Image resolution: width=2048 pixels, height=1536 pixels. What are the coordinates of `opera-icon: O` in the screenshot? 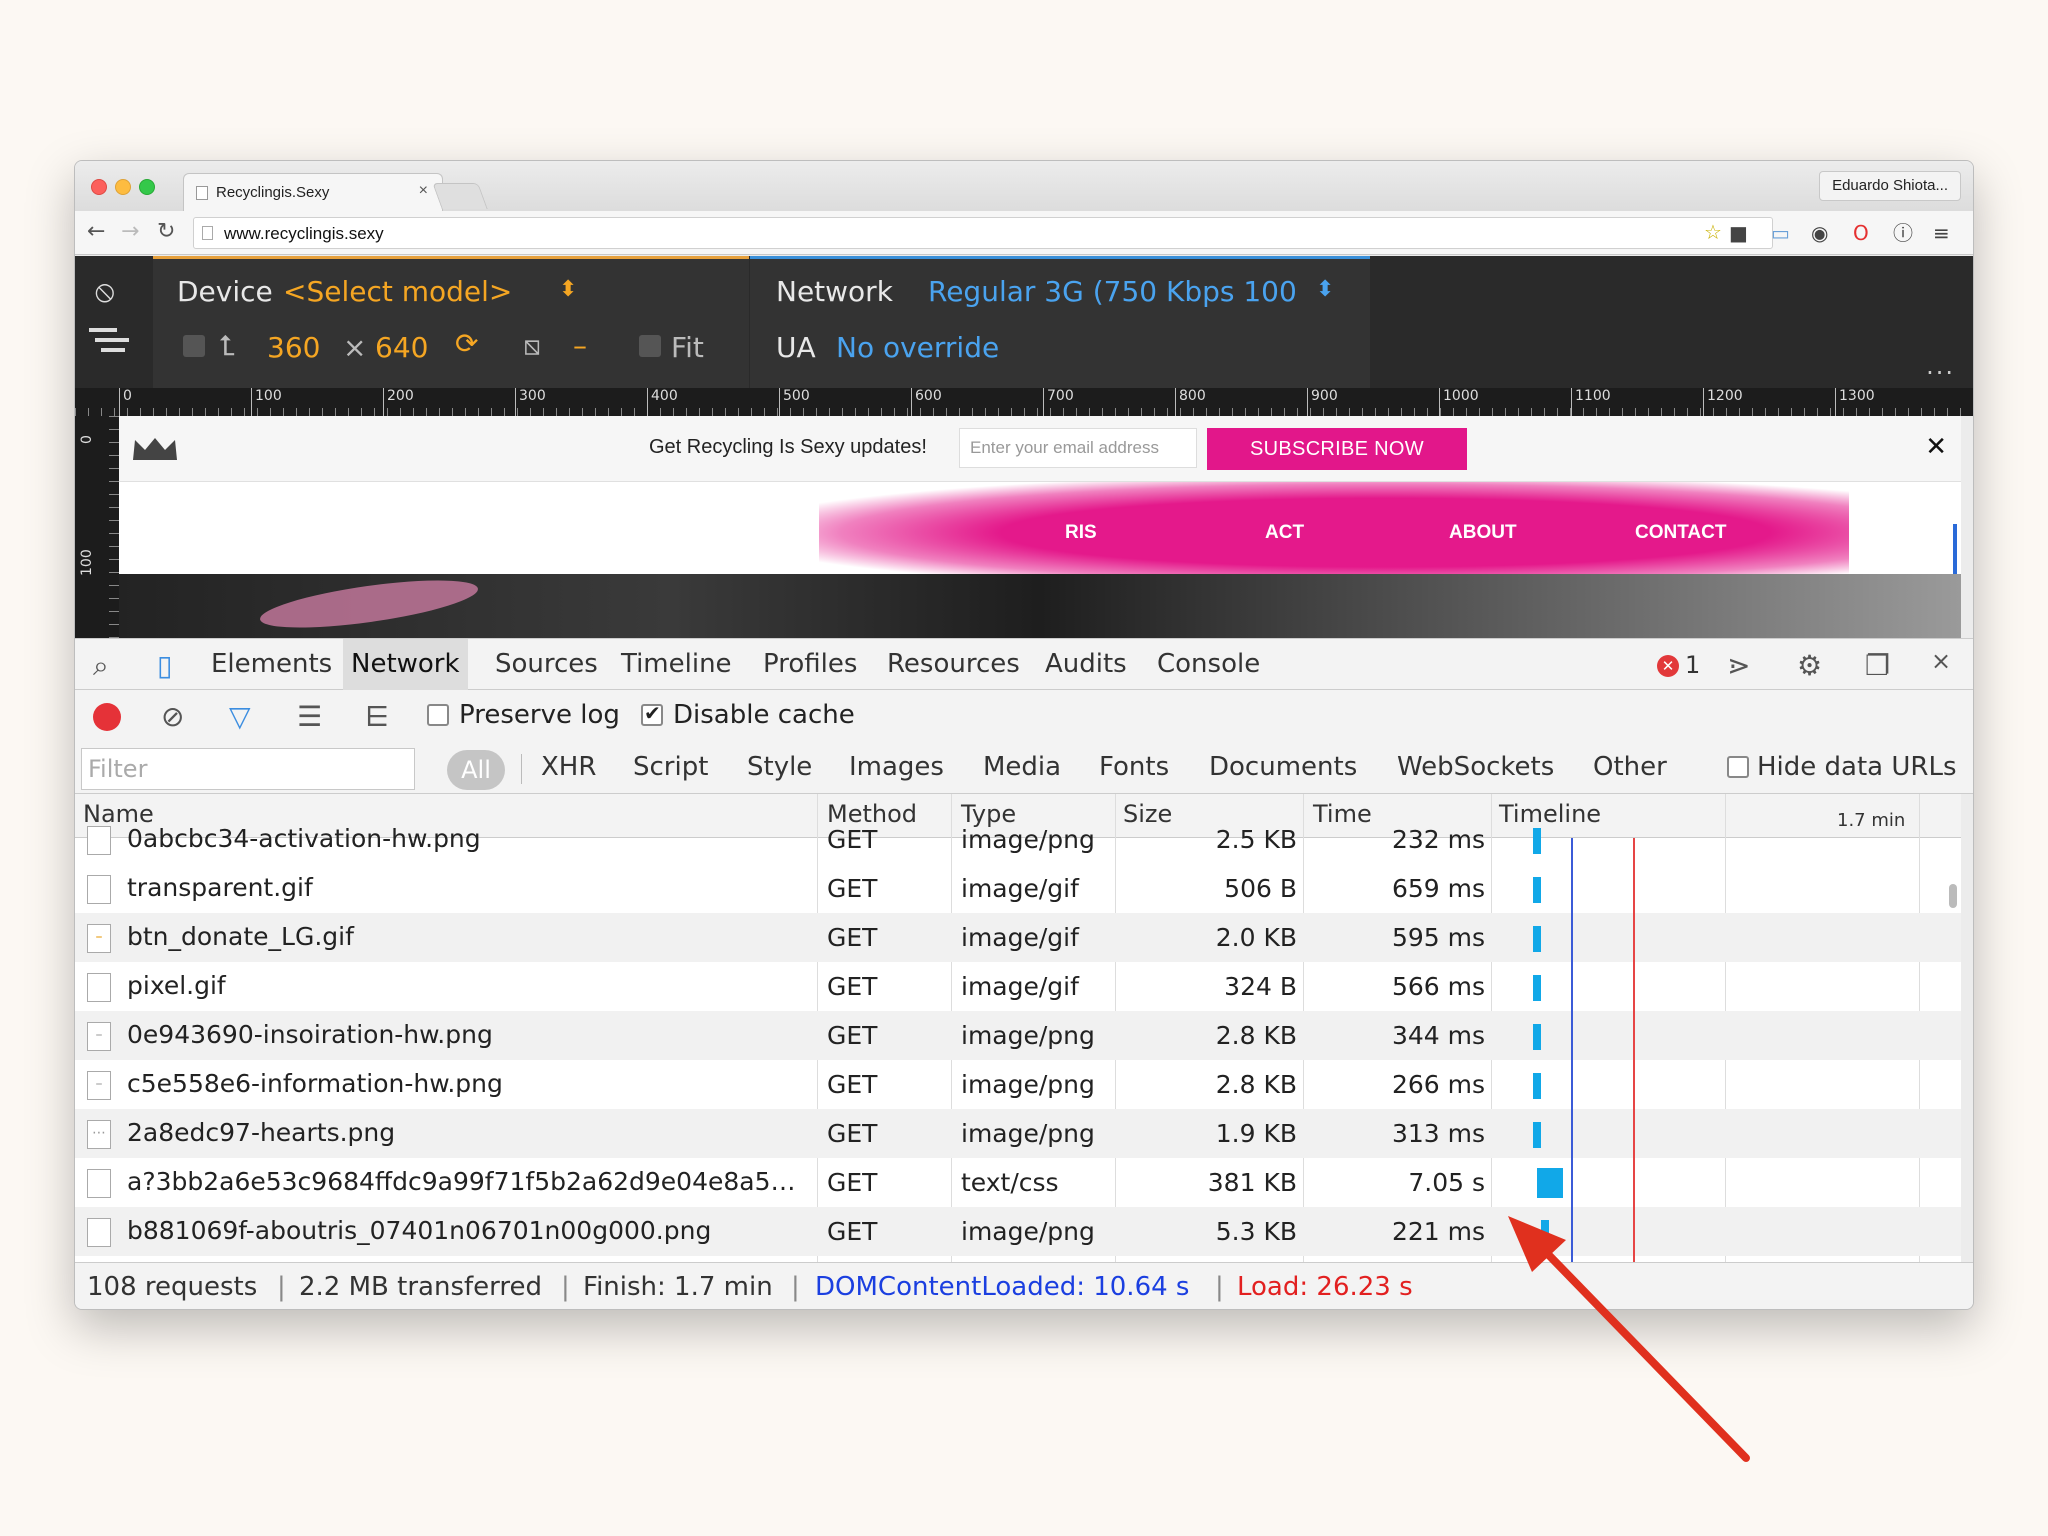 It's located at (1861, 233).